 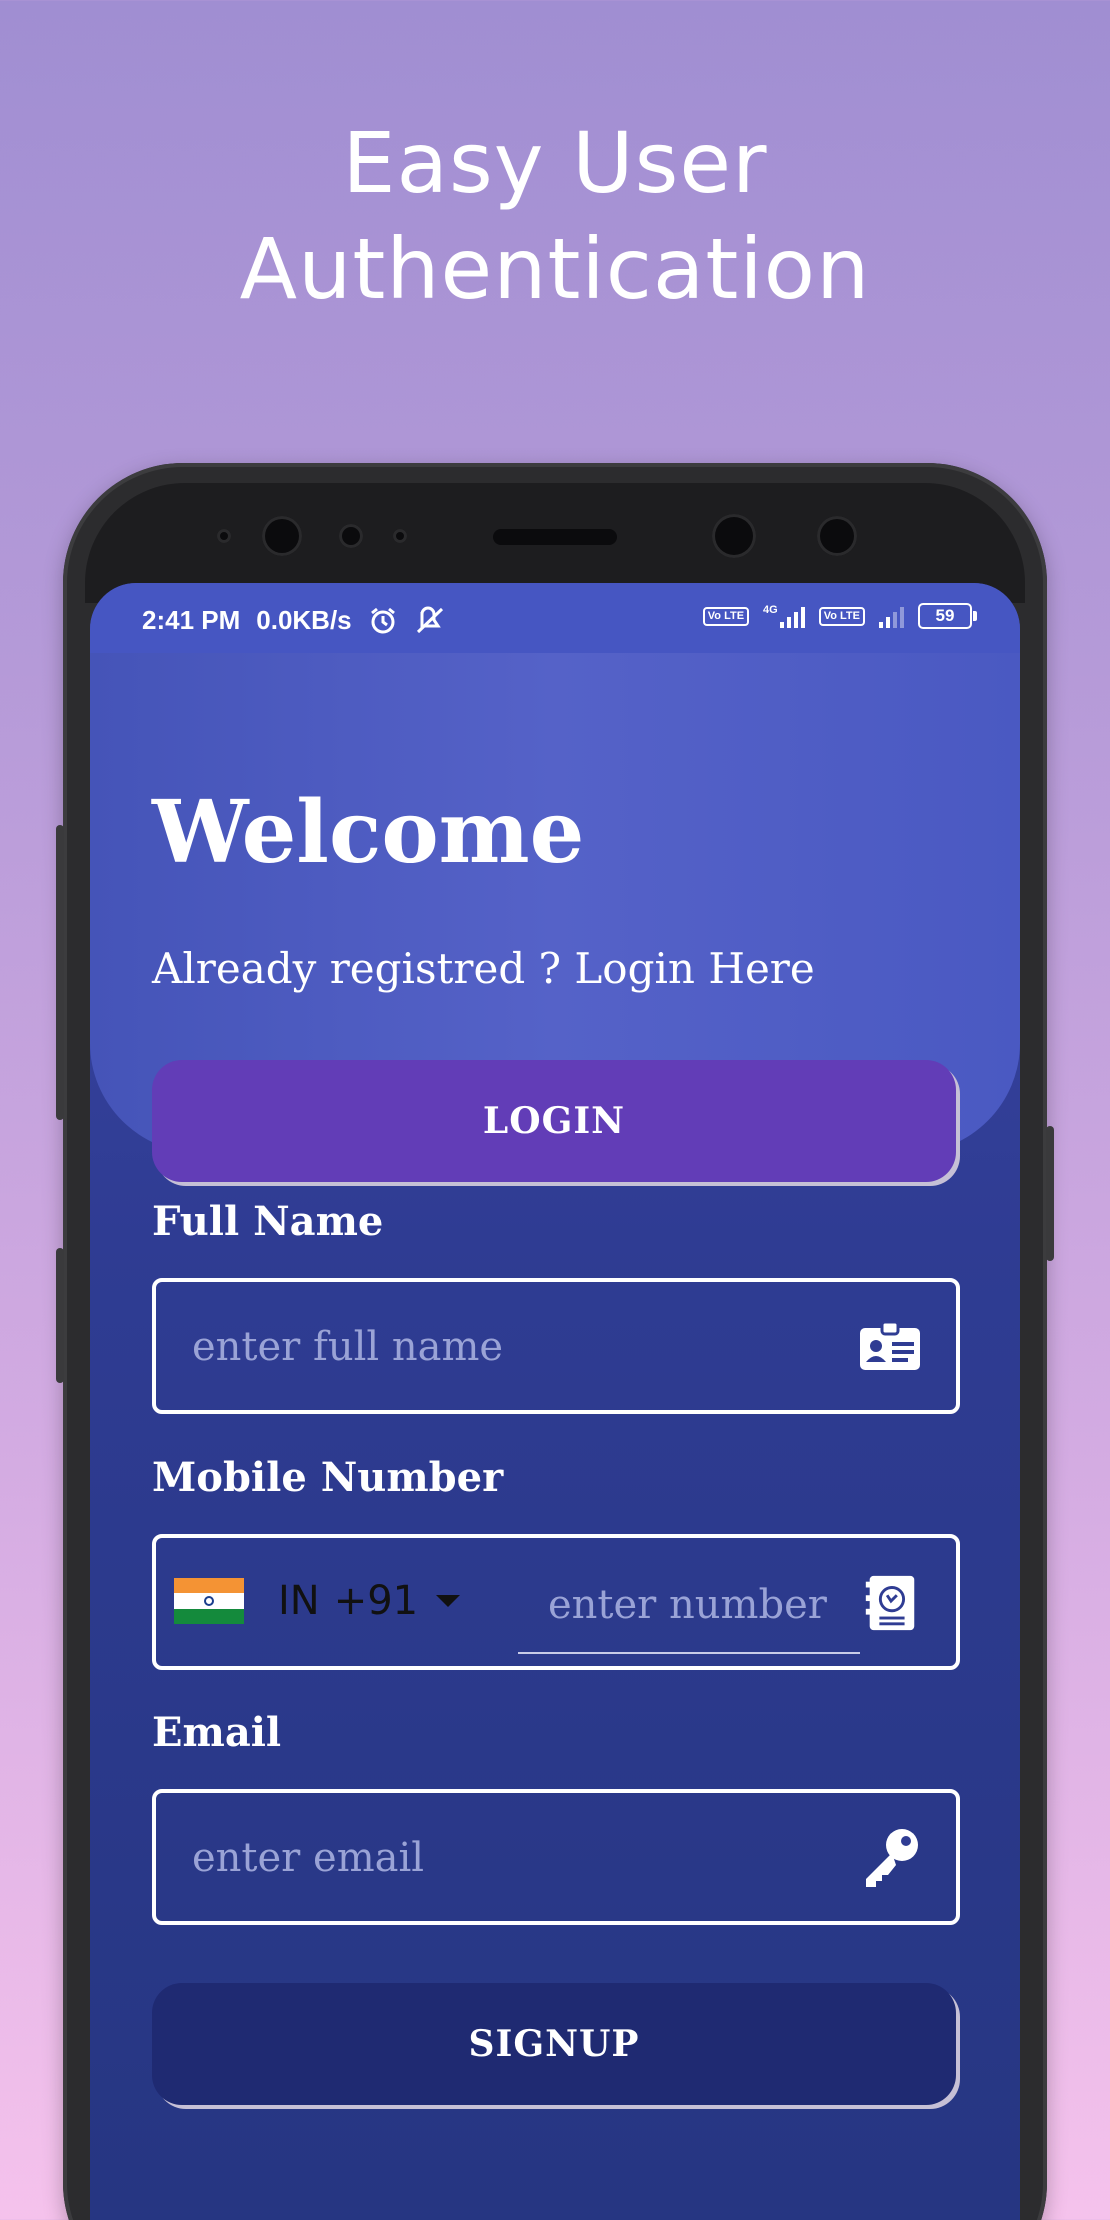 I want to click on full-name-field, so click(x=556, y=1346).